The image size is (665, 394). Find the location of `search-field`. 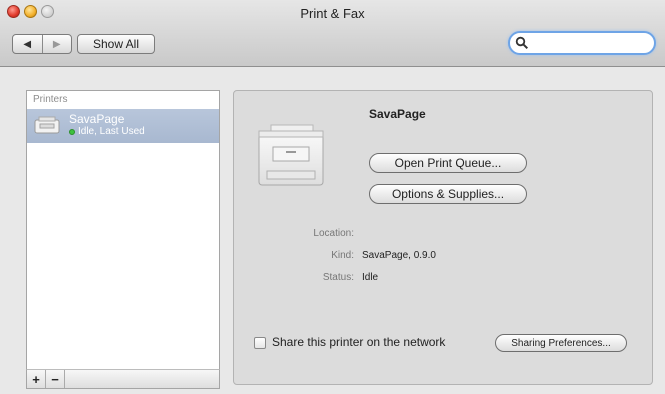

search-field is located at coordinates (582, 43).